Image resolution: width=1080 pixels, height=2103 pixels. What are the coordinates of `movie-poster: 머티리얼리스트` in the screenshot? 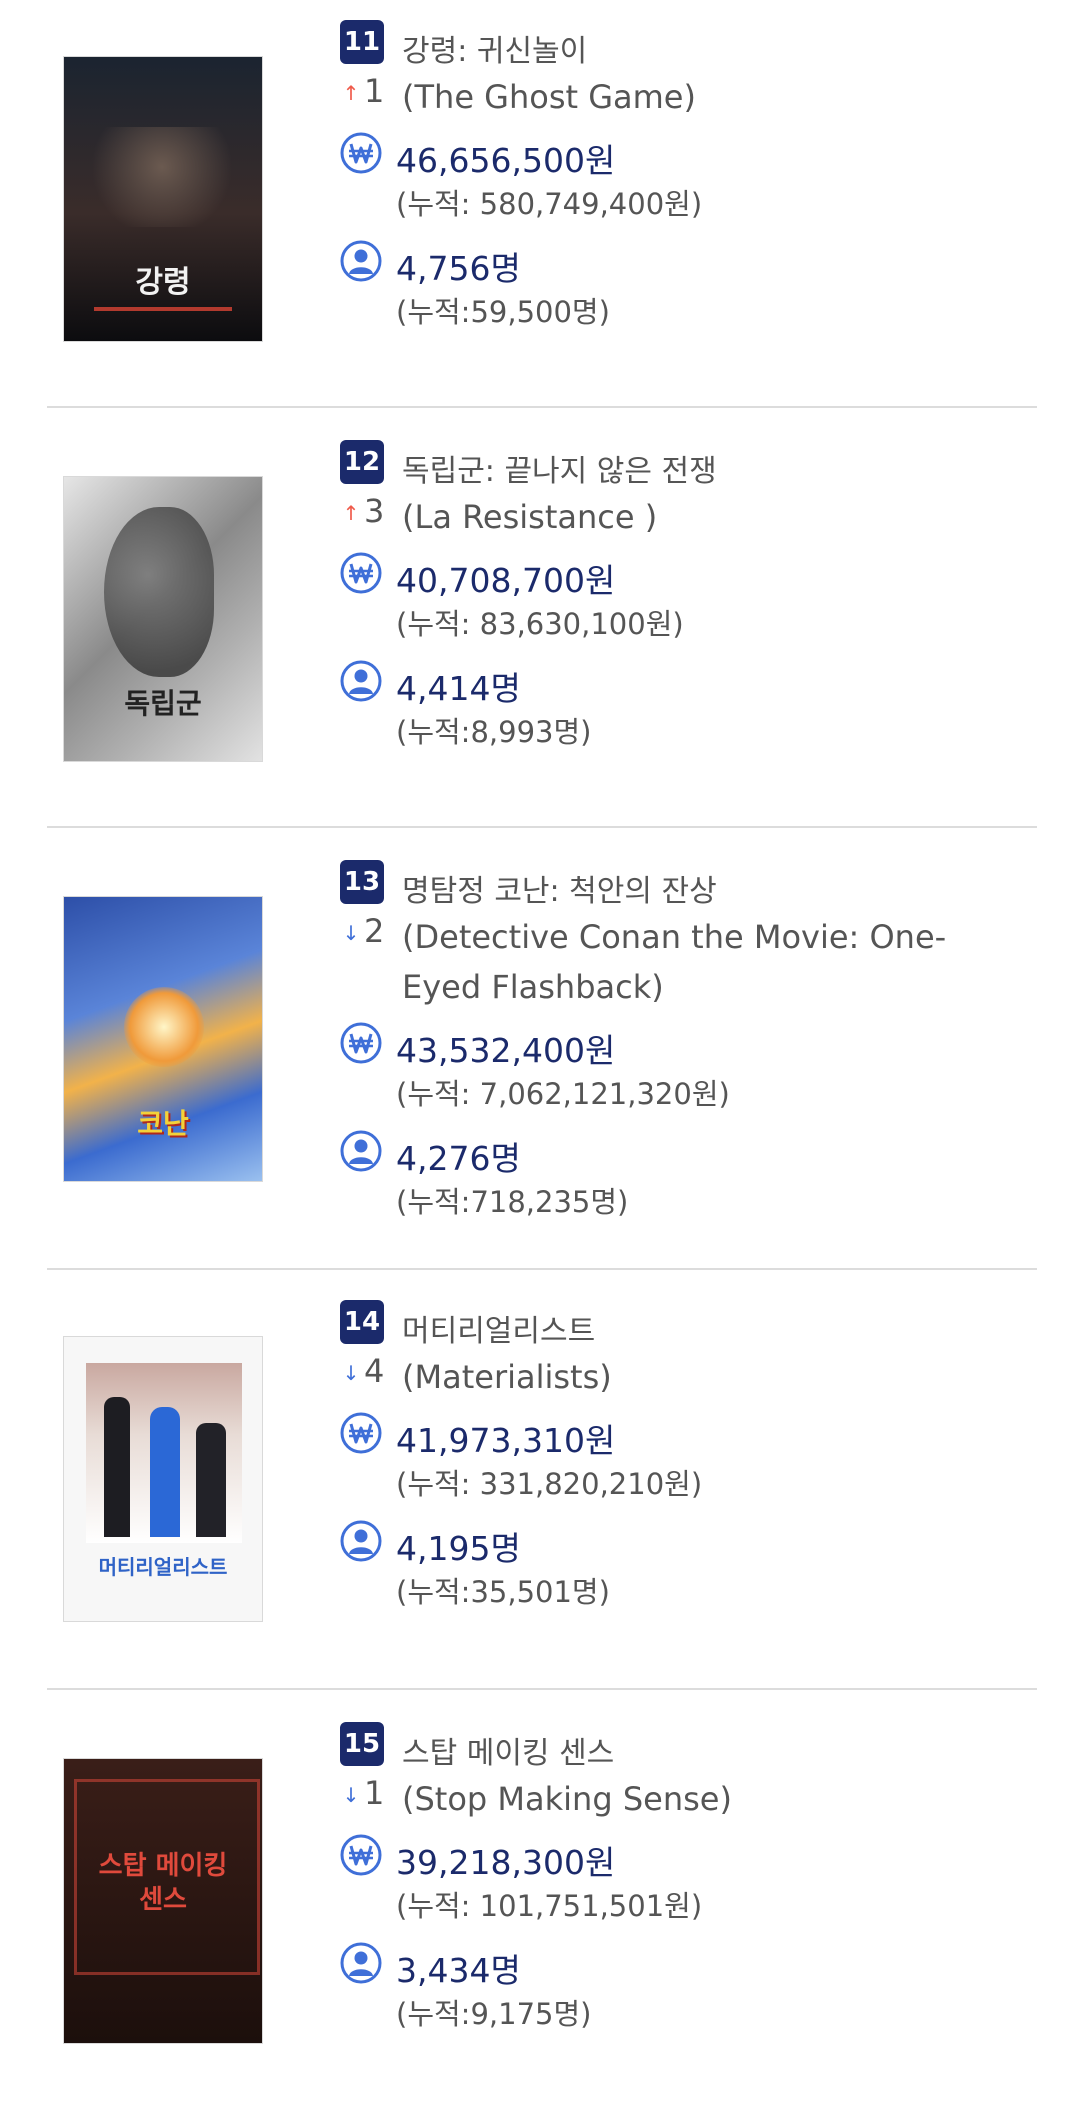 It's located at (163, 1479).